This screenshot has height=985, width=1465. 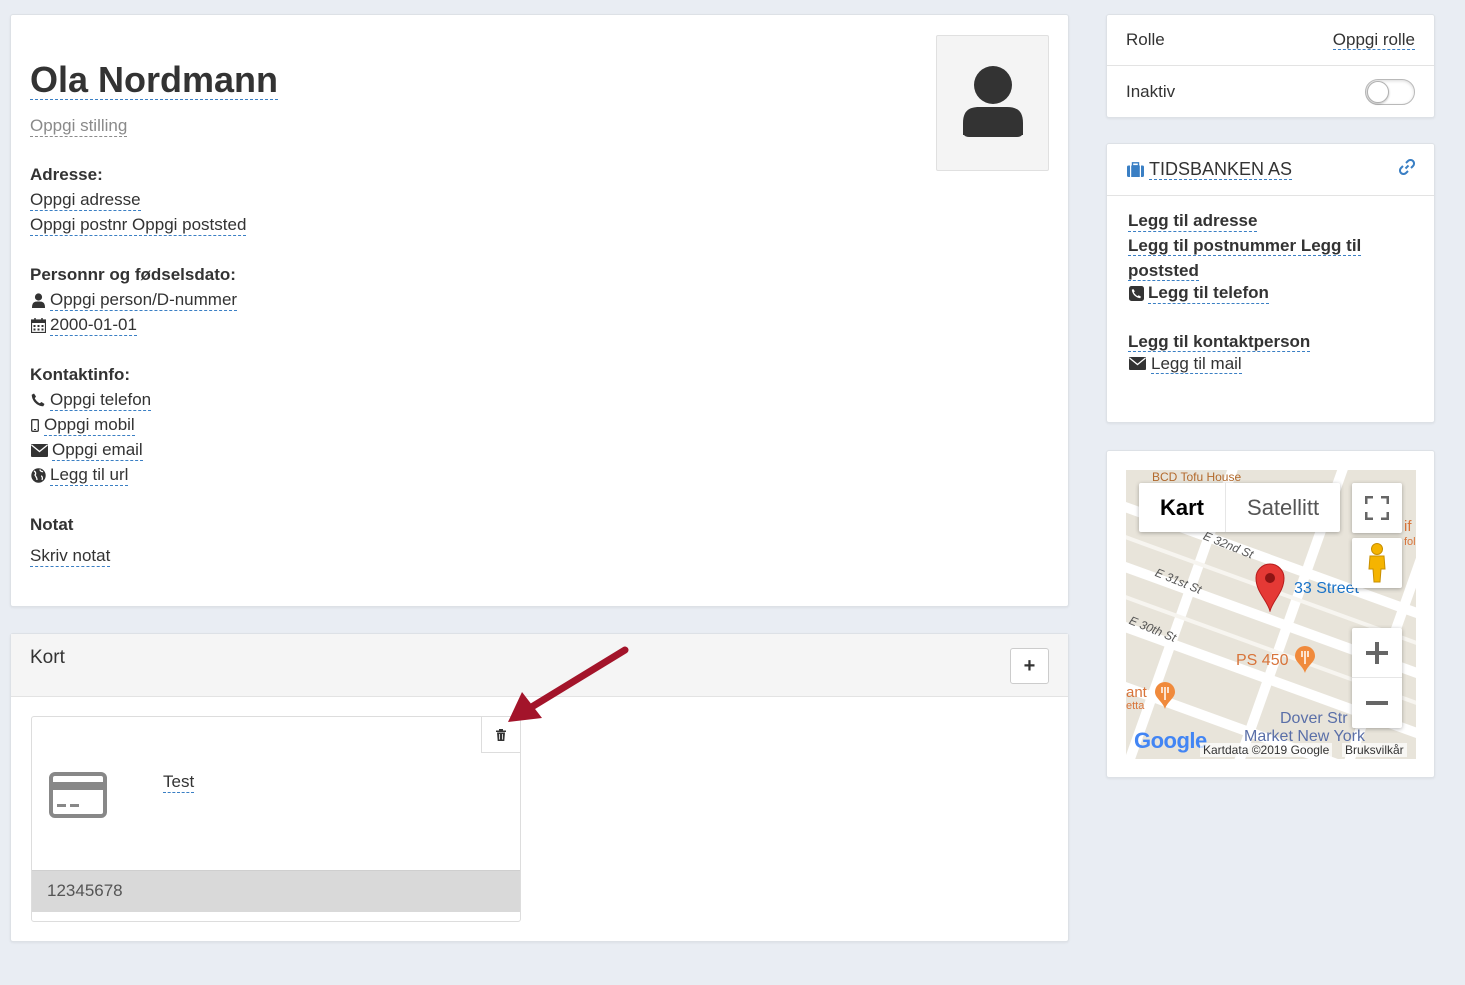 What do you see at coordinates (1145, 39) in the screenshot?
I see `role-label: Rolle` at bounding box center [1145, 39].